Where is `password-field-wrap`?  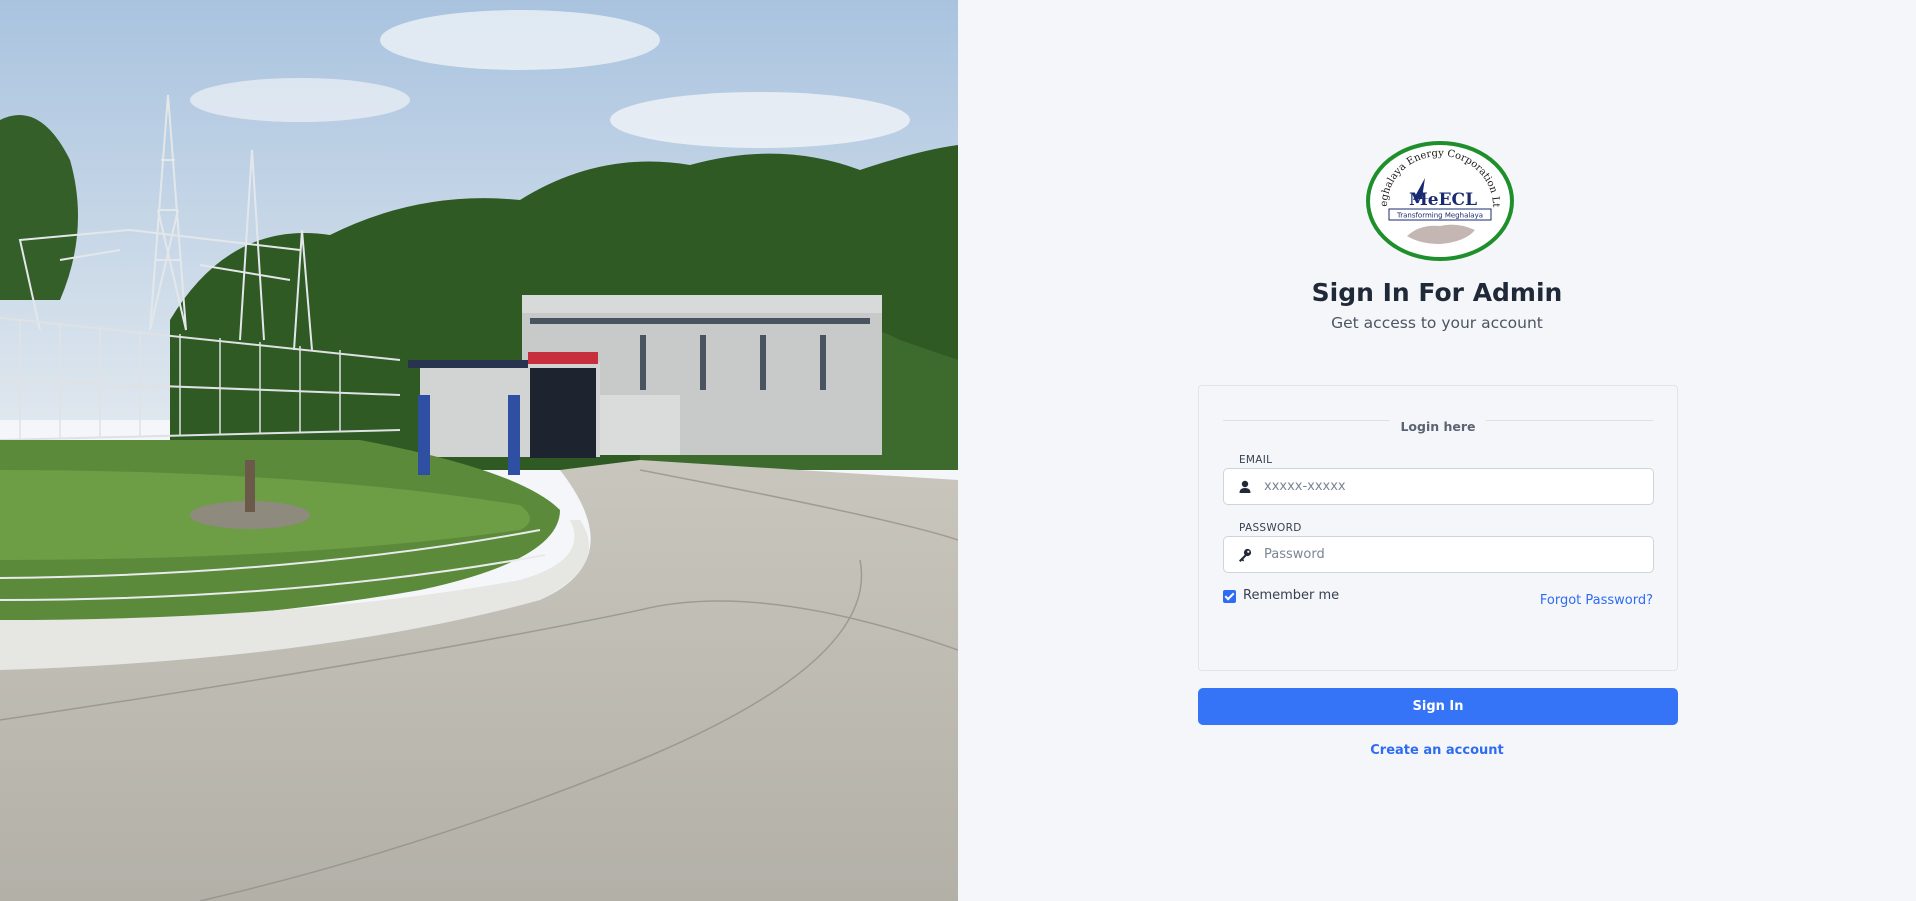 password-field-wrap is located at coordinates (1438, 554).